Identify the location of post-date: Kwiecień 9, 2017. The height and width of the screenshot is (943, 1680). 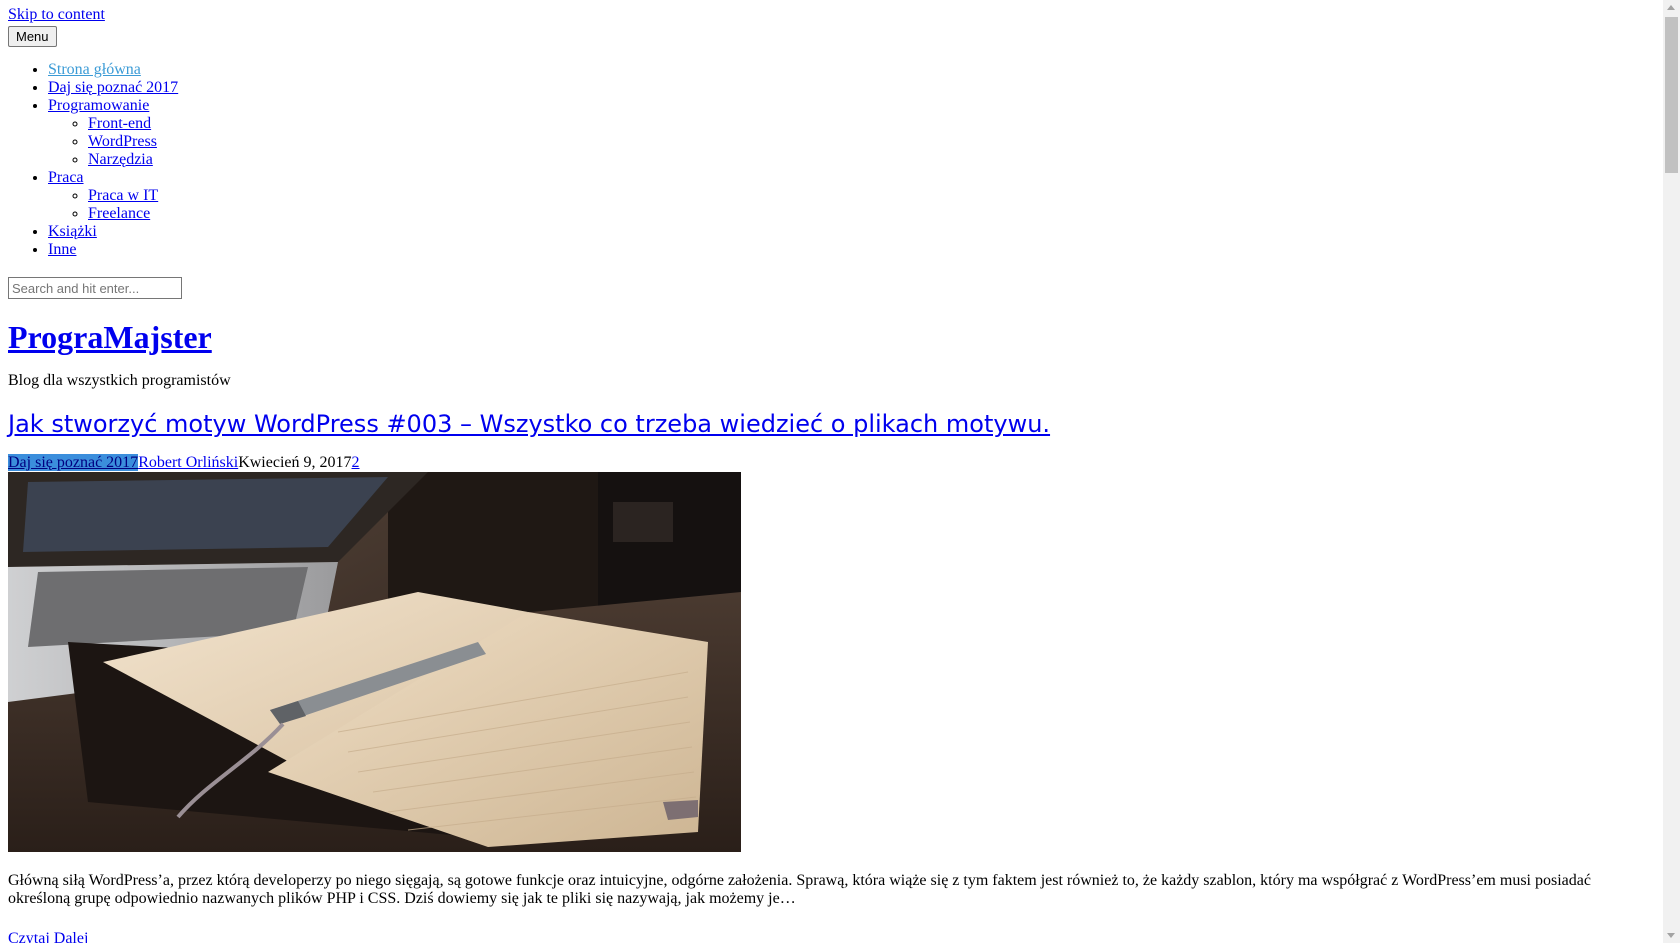
(295, 462).